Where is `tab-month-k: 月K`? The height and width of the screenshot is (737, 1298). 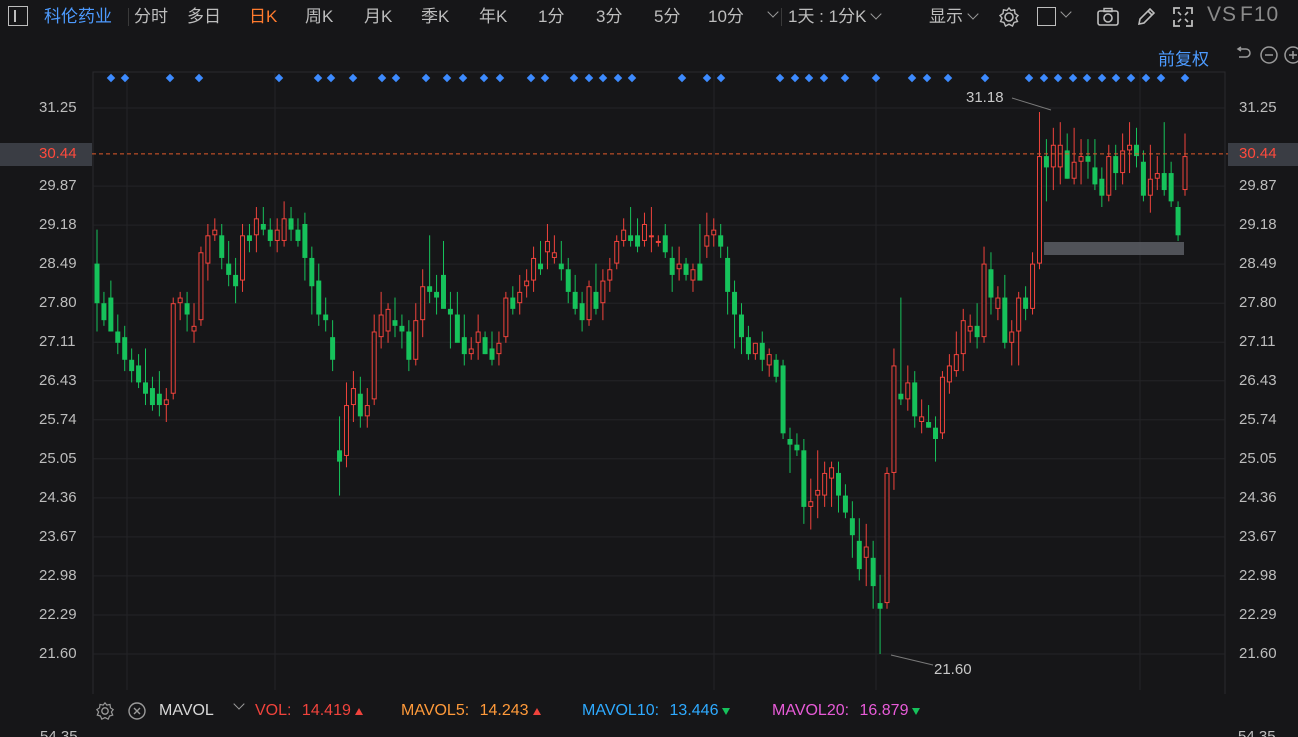 tab-month-k: 月K is located at coordinates (378, 17).